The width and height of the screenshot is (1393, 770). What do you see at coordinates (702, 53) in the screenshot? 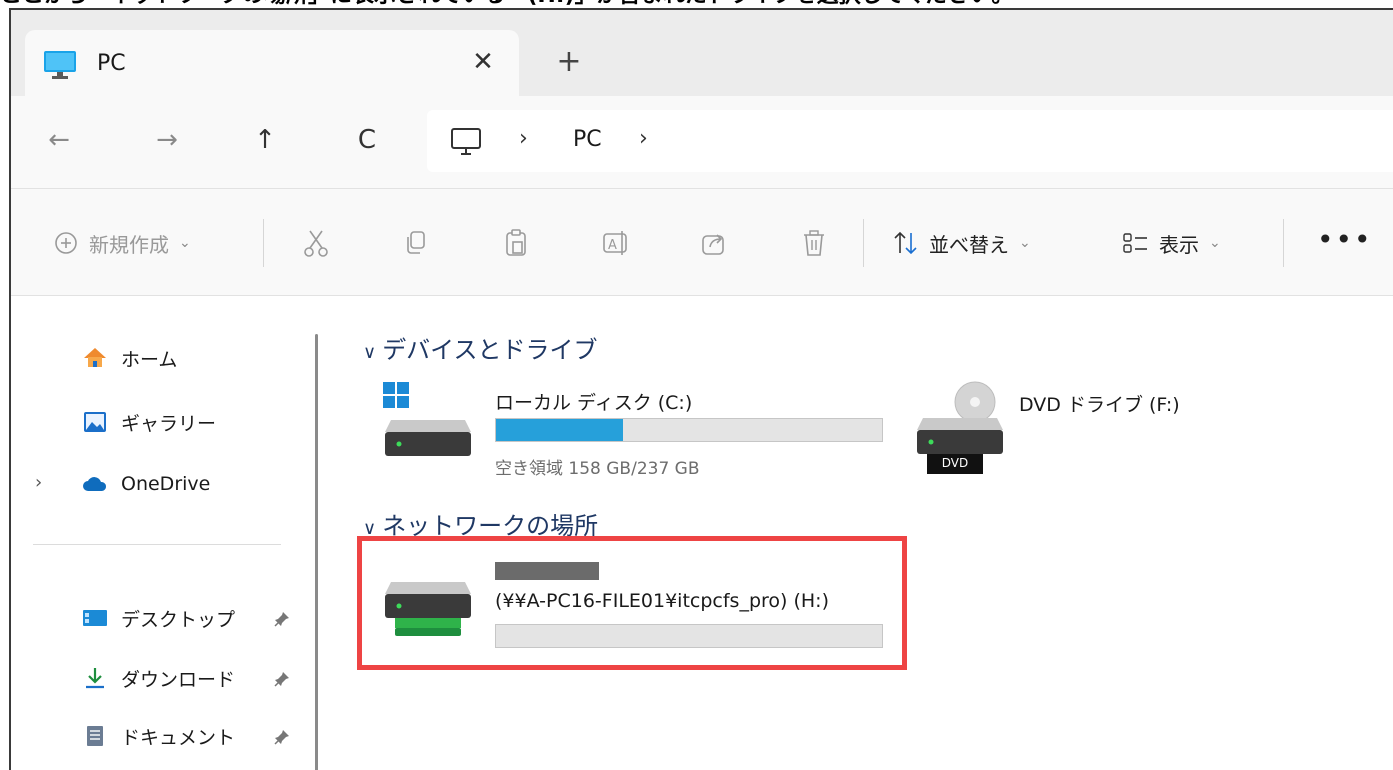
I see `tab-strip: PC ✕ +` at bounding box center [702, 53].